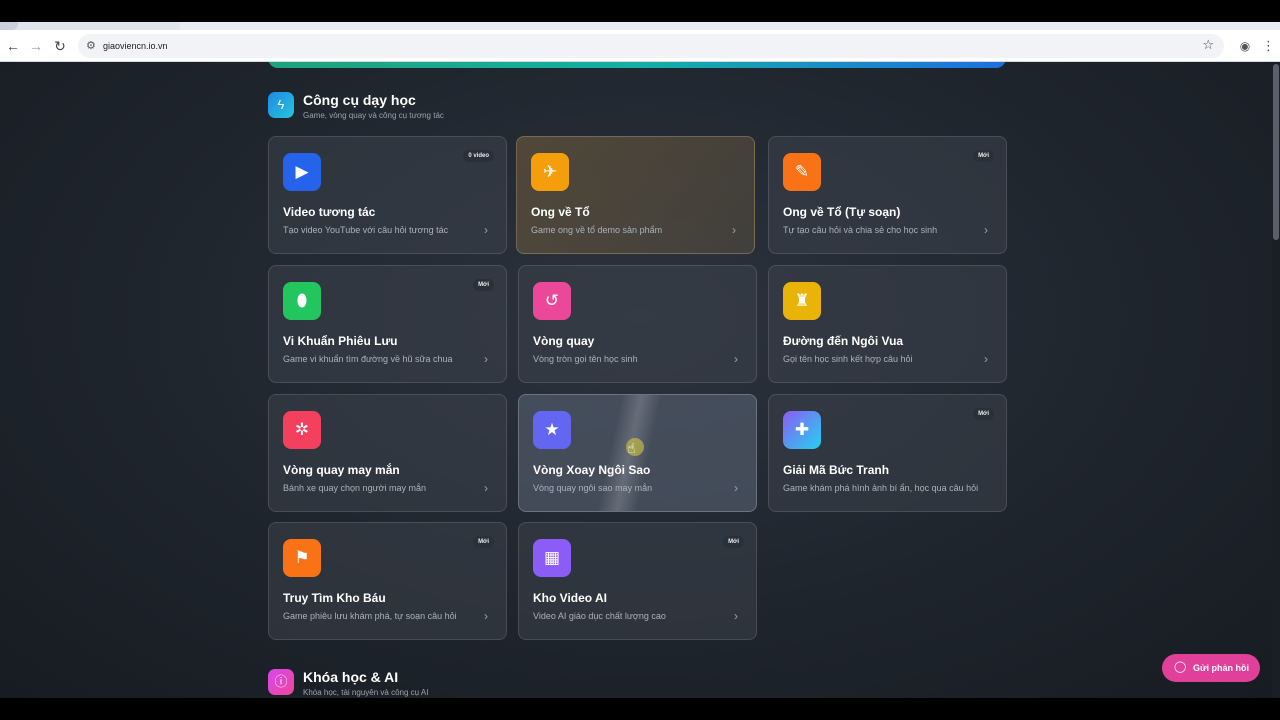 This screenshot has height=720, width=1280. I want to click on video-count-badge: 0 video, so click(478, 156).